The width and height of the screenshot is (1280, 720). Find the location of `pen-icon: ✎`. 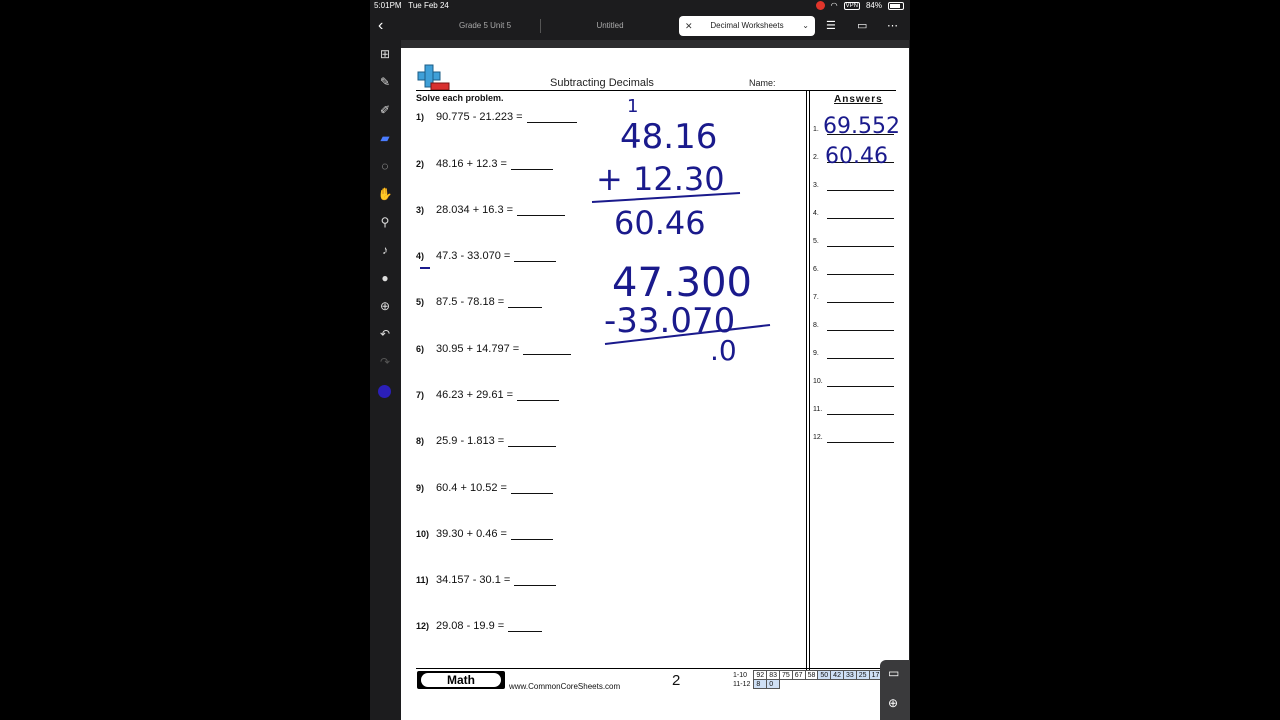

pen-icon: ✎ is located at coordinates (385, 82).